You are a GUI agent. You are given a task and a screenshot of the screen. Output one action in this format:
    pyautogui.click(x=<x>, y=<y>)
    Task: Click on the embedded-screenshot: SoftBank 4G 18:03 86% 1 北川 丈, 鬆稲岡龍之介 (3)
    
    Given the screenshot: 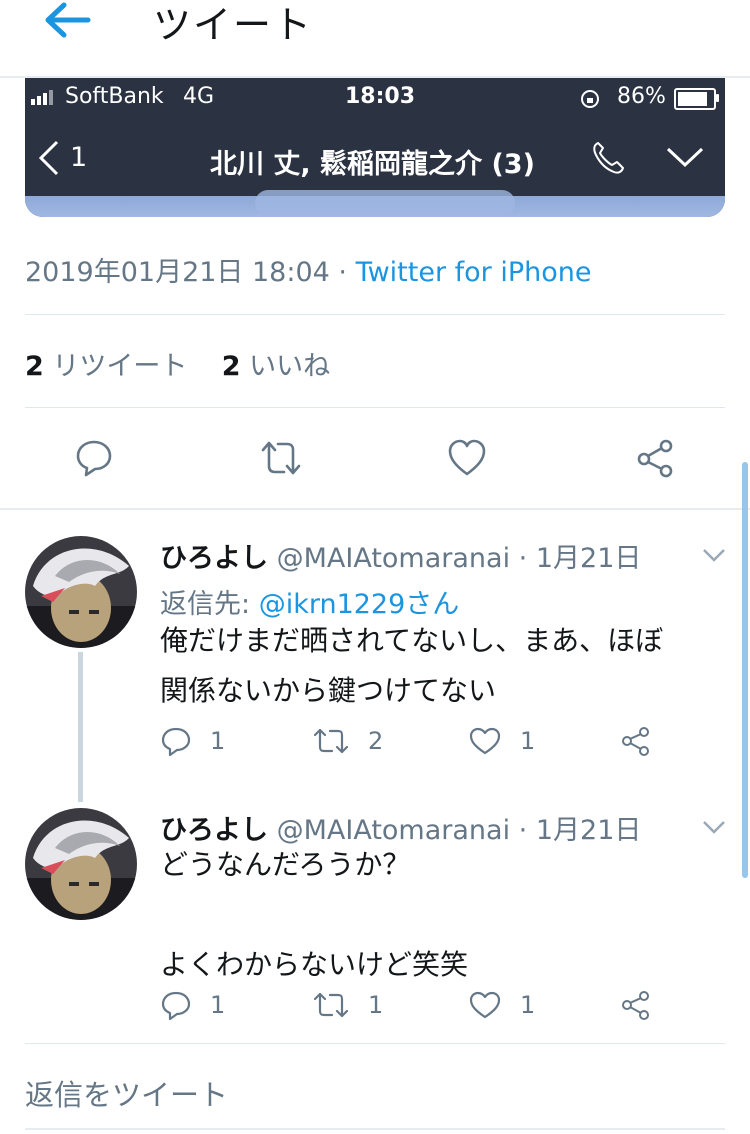 What is the action you would take?
    pyautogui.click(x=375, y=147)
    